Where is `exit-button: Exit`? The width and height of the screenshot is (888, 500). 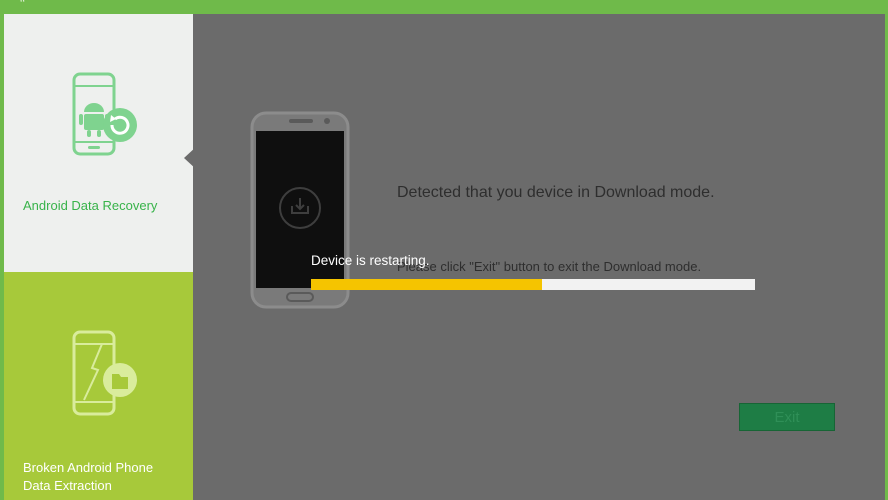
exit-button: Exit is located at coordinates (787, 417).